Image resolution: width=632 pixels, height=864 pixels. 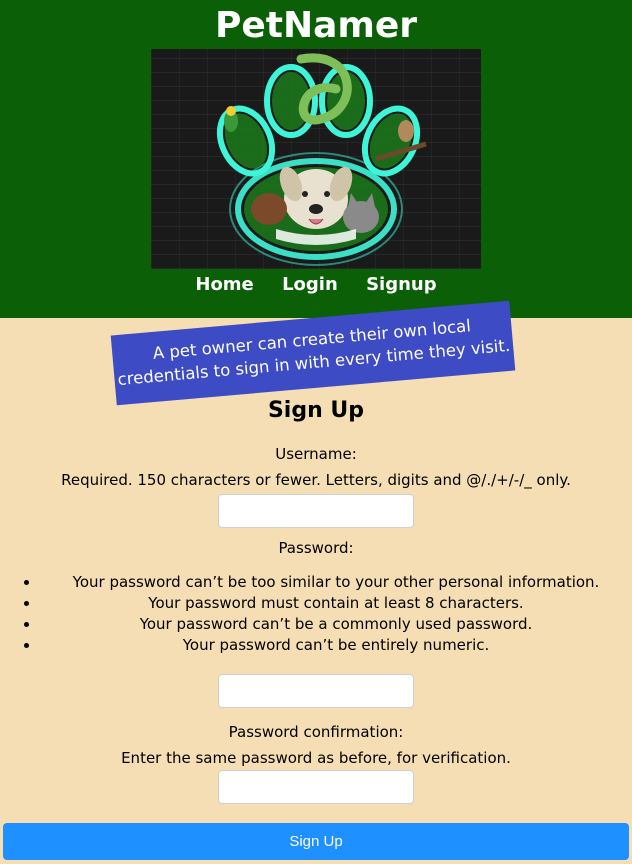 What do you see at coordinates (316, 732) in the screenshot?
I see `password-confirmation-label: Password confirmation:` at bounding box center [316, 732].